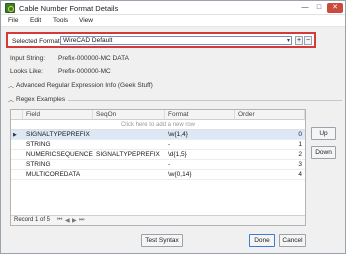  I want to click on cell-order: 0, so click(270, 135).